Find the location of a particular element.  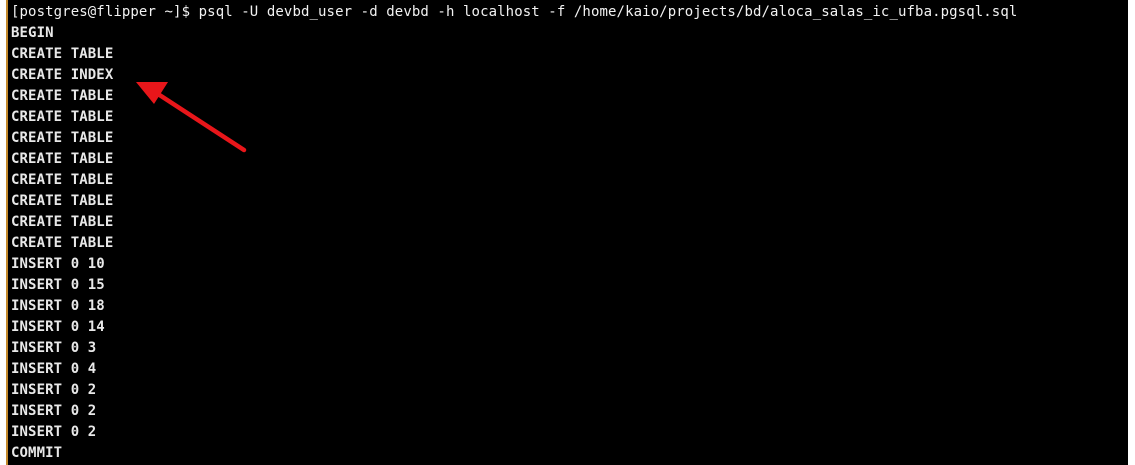

output-line: INSERT 0 18 is located at coordinates (58, 306).